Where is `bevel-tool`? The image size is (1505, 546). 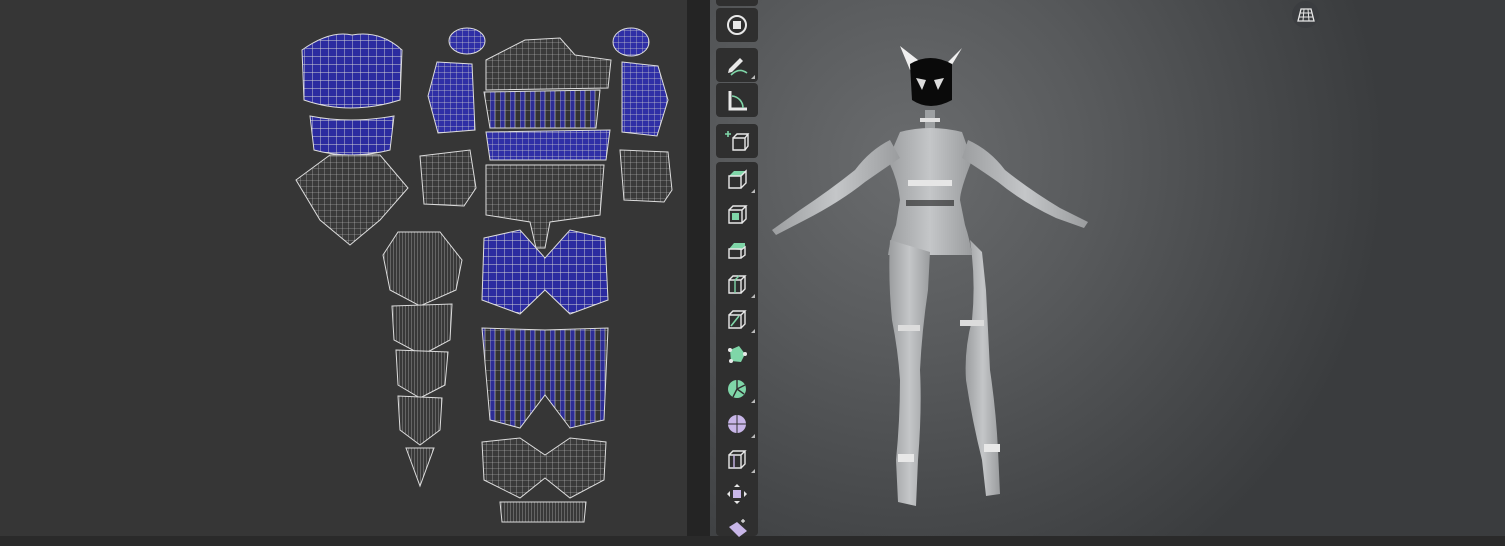
bevel-tool is located at coordinates (737, 249).